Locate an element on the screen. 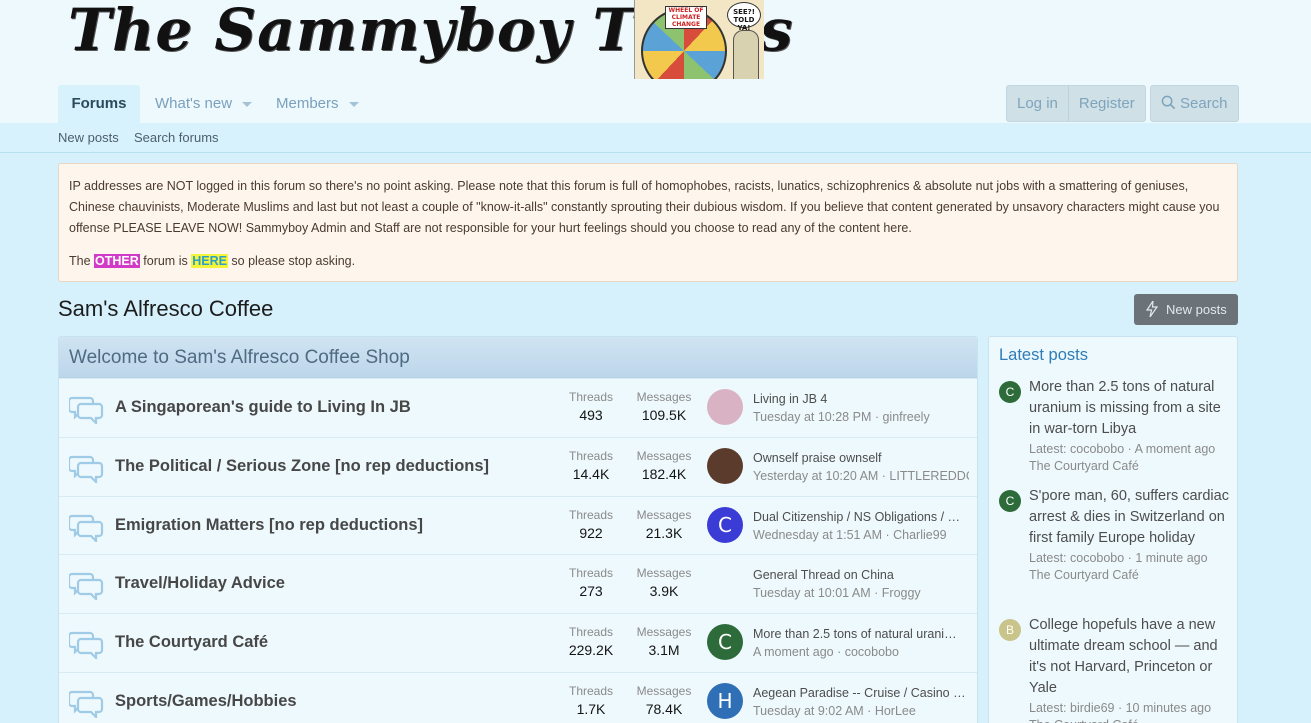 The width and height of the screenshot is (1311, 723). messages-stat: Messages 109.5K is located at coordinates (664, 406).